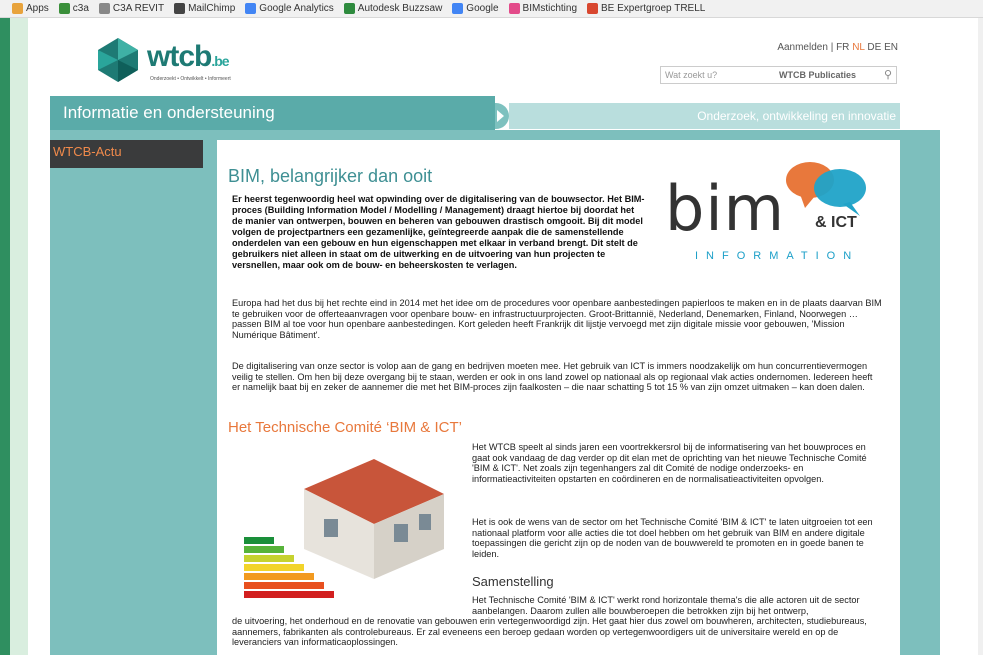 The width and height of the screenshot is (983, 655). What do you see at coordinates (118, 60) in the screenshot?
I see `wtcb-logo-icon` at bounding box center [118, 60].